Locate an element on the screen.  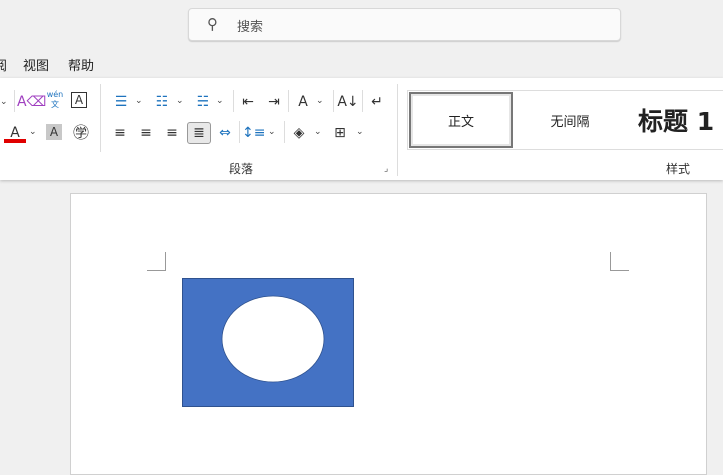
phonetic-char: 文 is located at coordinates (55, 104).